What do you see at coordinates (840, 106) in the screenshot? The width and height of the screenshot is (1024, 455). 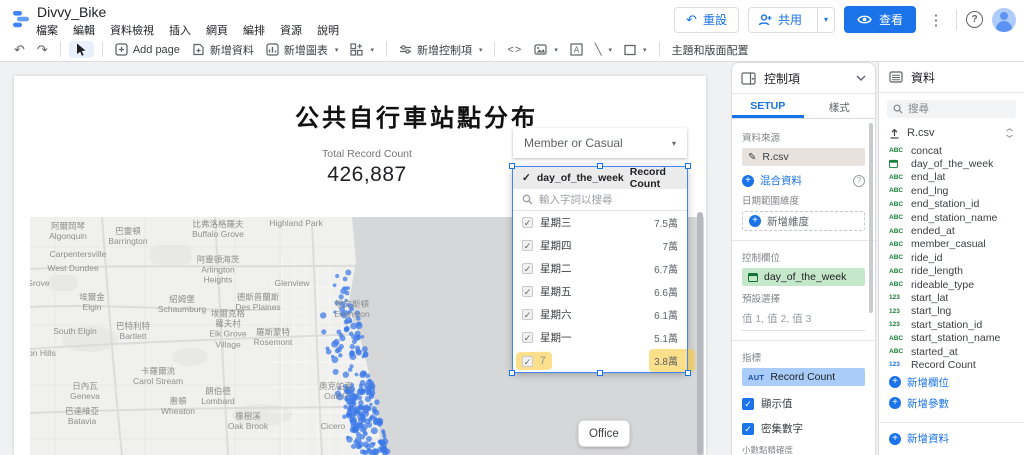 I see `tab-style: 樣式` at bounding box center [840, 106].